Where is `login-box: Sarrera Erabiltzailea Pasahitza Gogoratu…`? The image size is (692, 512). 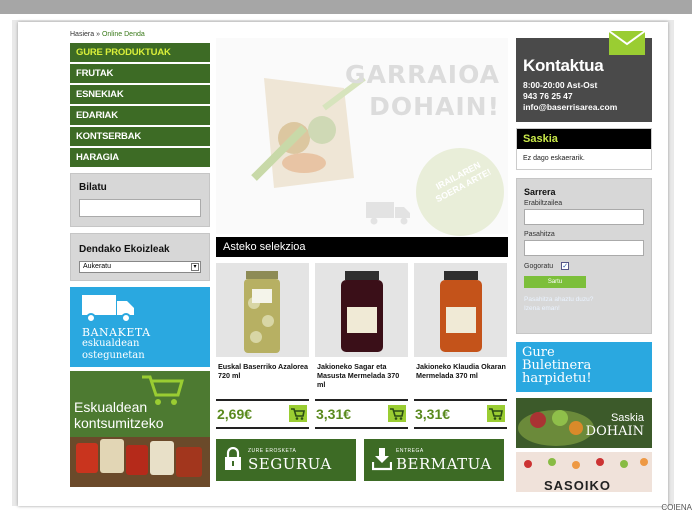
login-box: Sarrera Erabiltzailea Pasahitza Gogoratu… is located at coordinates (584, 256).